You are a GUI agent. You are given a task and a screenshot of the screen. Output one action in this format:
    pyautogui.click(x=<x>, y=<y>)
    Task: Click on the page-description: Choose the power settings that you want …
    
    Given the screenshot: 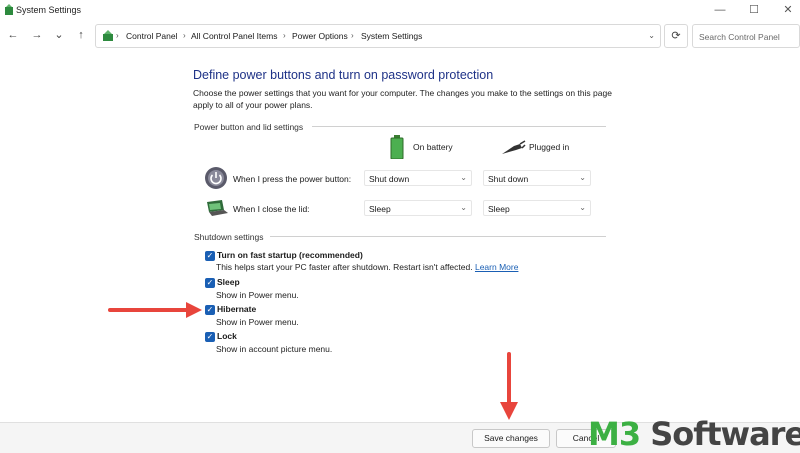 What is the action you would take?
    pyautogui.click(x=402, y=99)
    